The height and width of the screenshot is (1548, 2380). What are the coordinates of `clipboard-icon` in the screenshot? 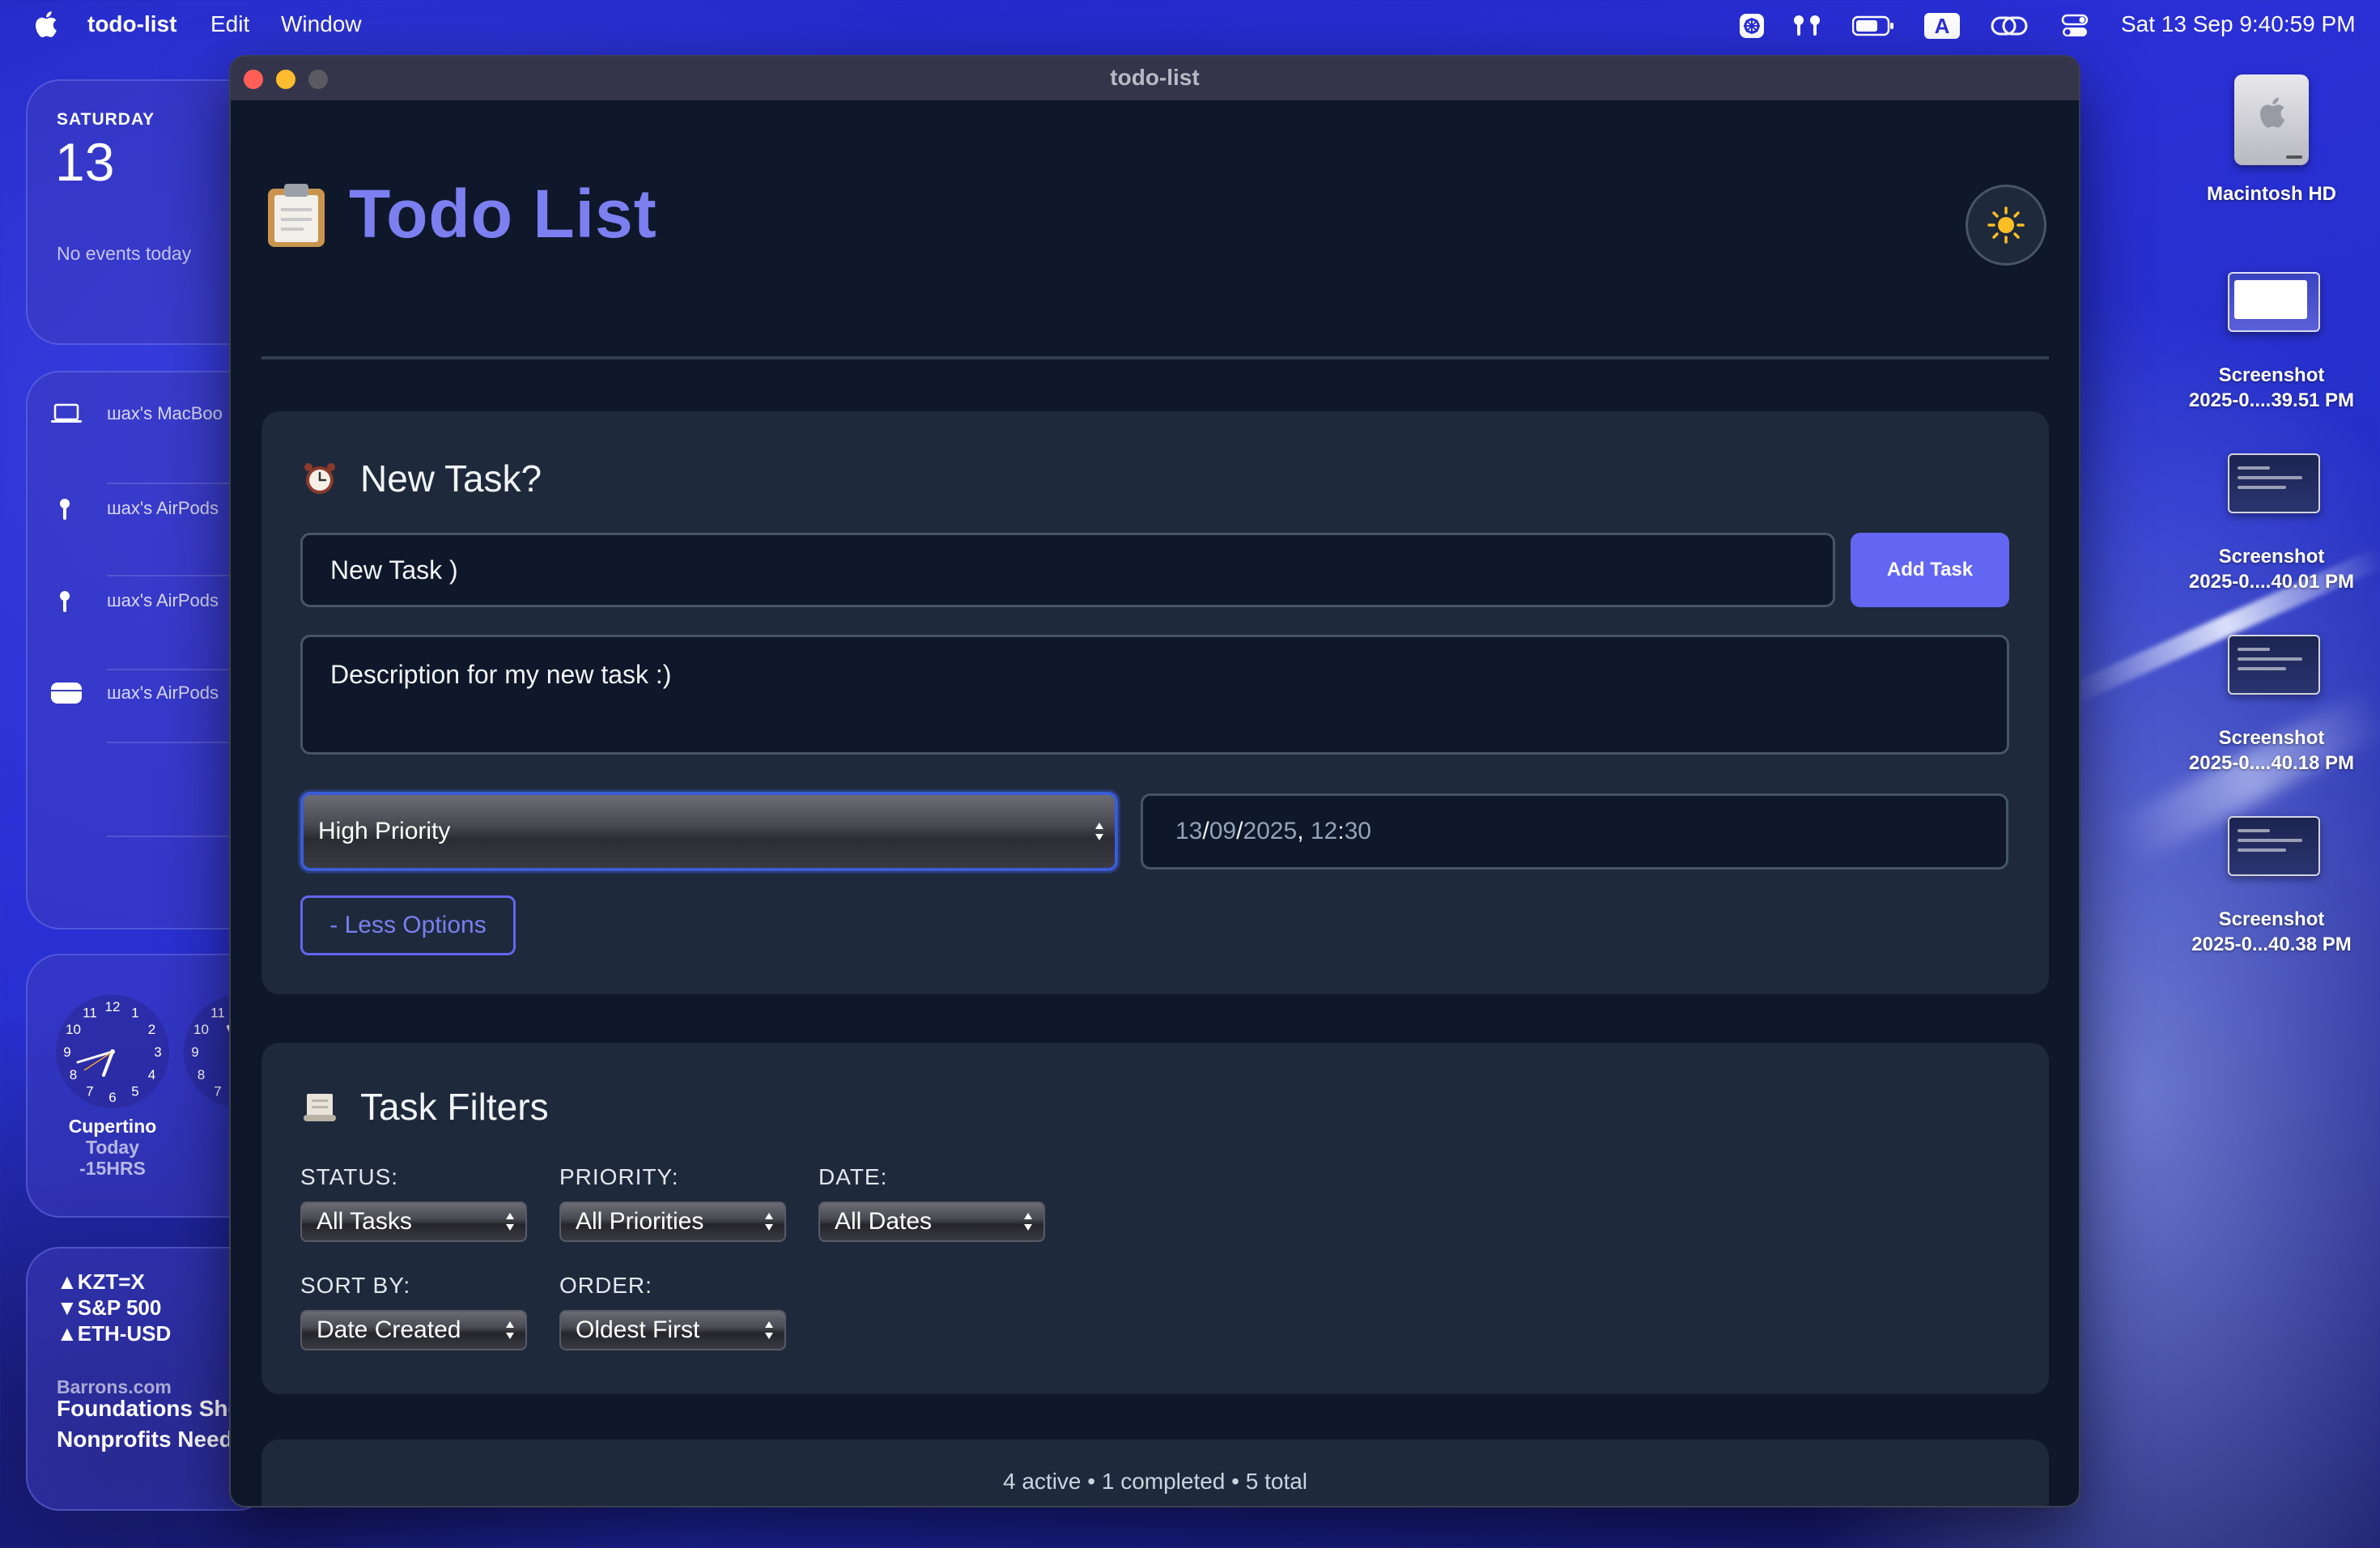 It's located at (297, 215).